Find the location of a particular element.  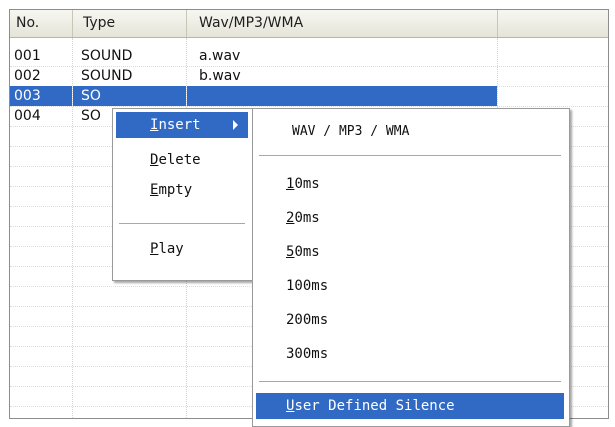

table-row-selected: 003 SO is located at coordinates (309, 96).